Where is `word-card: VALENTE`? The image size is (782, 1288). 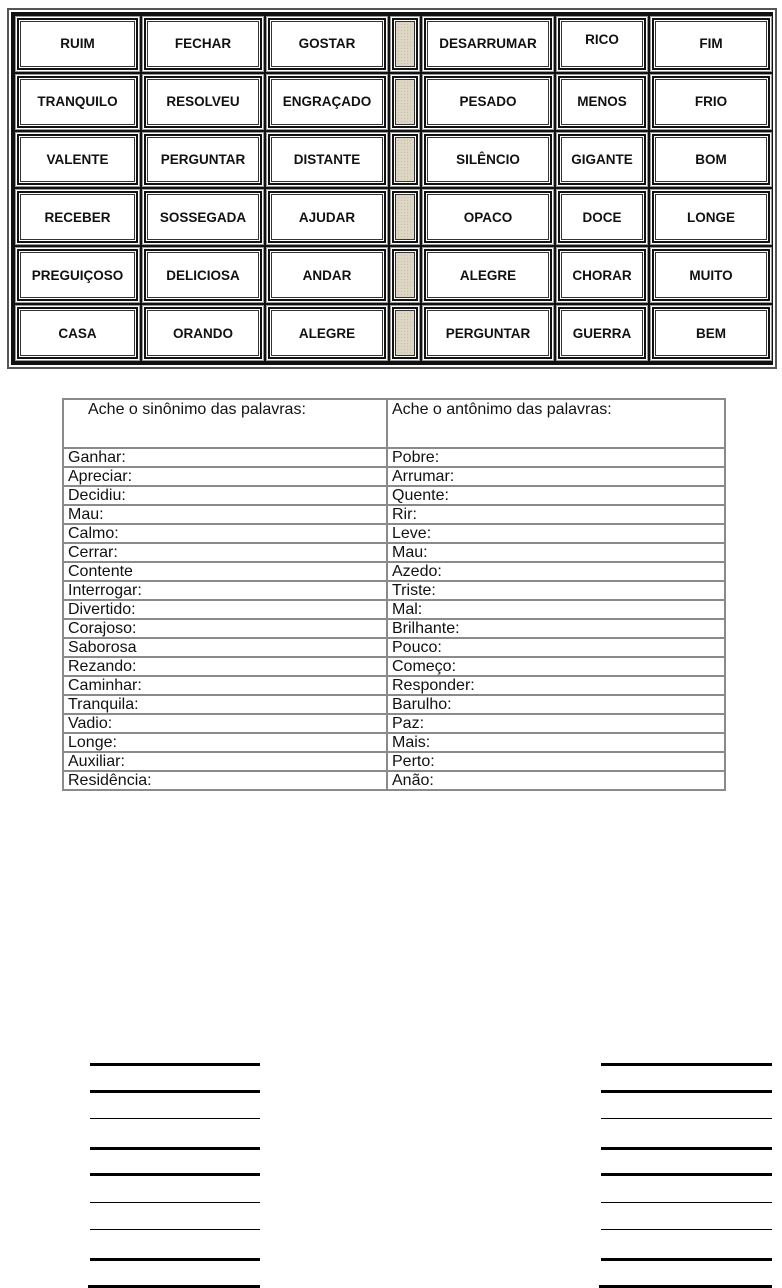
word-card: VALENTE is located at coordinates (77, 159).